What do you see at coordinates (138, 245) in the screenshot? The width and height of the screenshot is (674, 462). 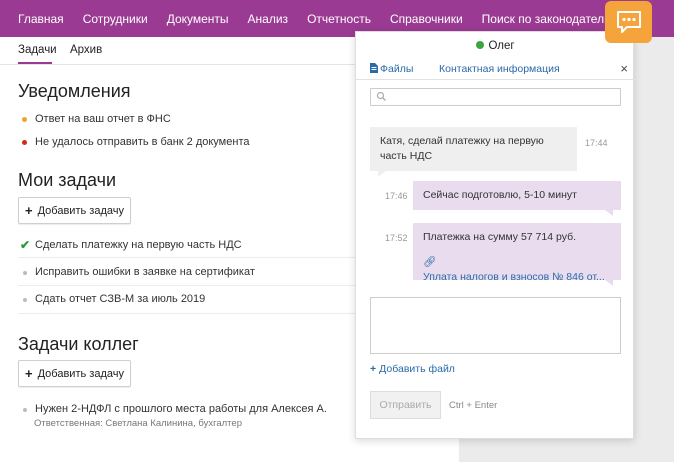 I see `task-text: Сделать платежку на первую часть НДС` at bounding box center [138, 245].